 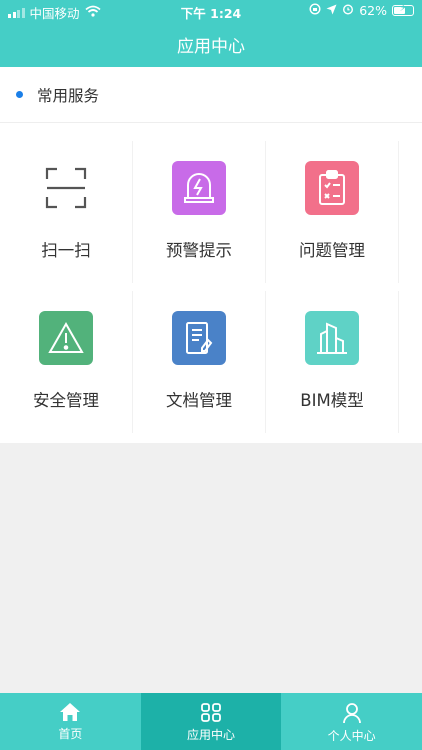 What do you see at coordinates (66, 338) in the screenshot?
I see `warning-icon` at bounding box center [66, 338].